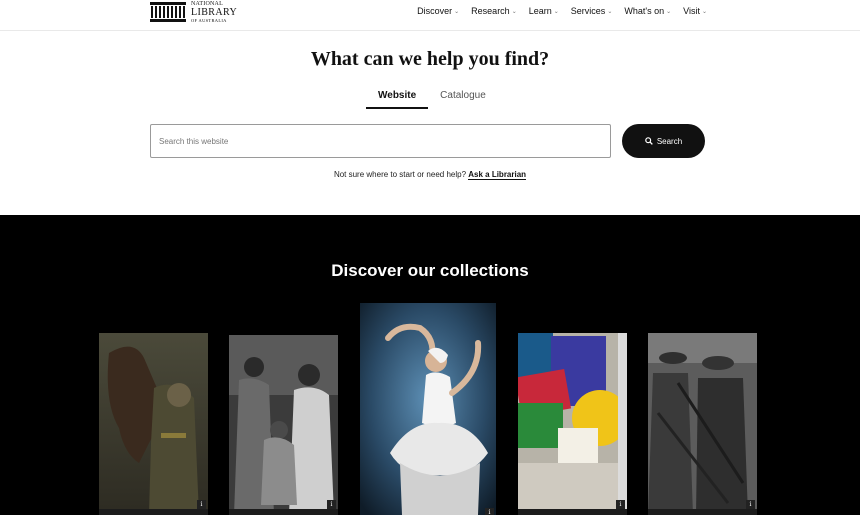  I want to click on collection-card-horse: i, so click(153, 424).